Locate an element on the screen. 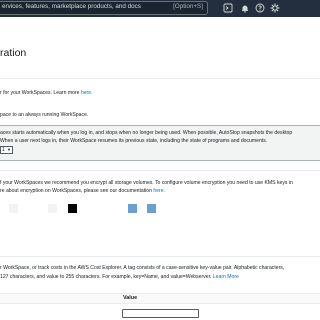 Image resolution: width=320 pixels, height=320 pixels. autostop-hours-value: 1 is located at coordinates (3, 150).